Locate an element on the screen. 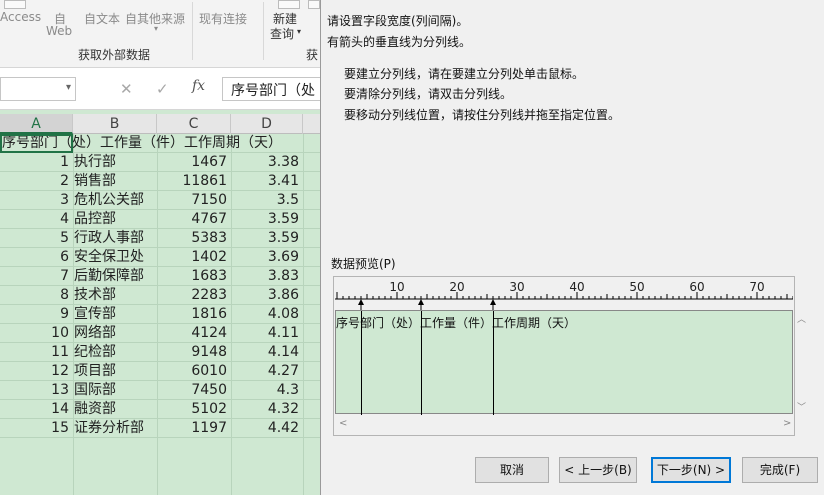  cycle-days-cell: 4.32 is located at coordinates (267, 409).